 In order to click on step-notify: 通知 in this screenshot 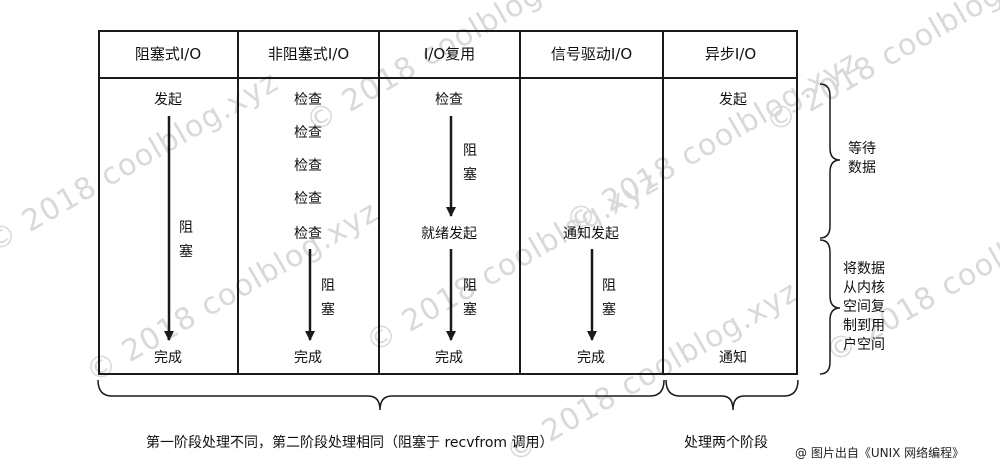, I will do `click(733, 358)`.